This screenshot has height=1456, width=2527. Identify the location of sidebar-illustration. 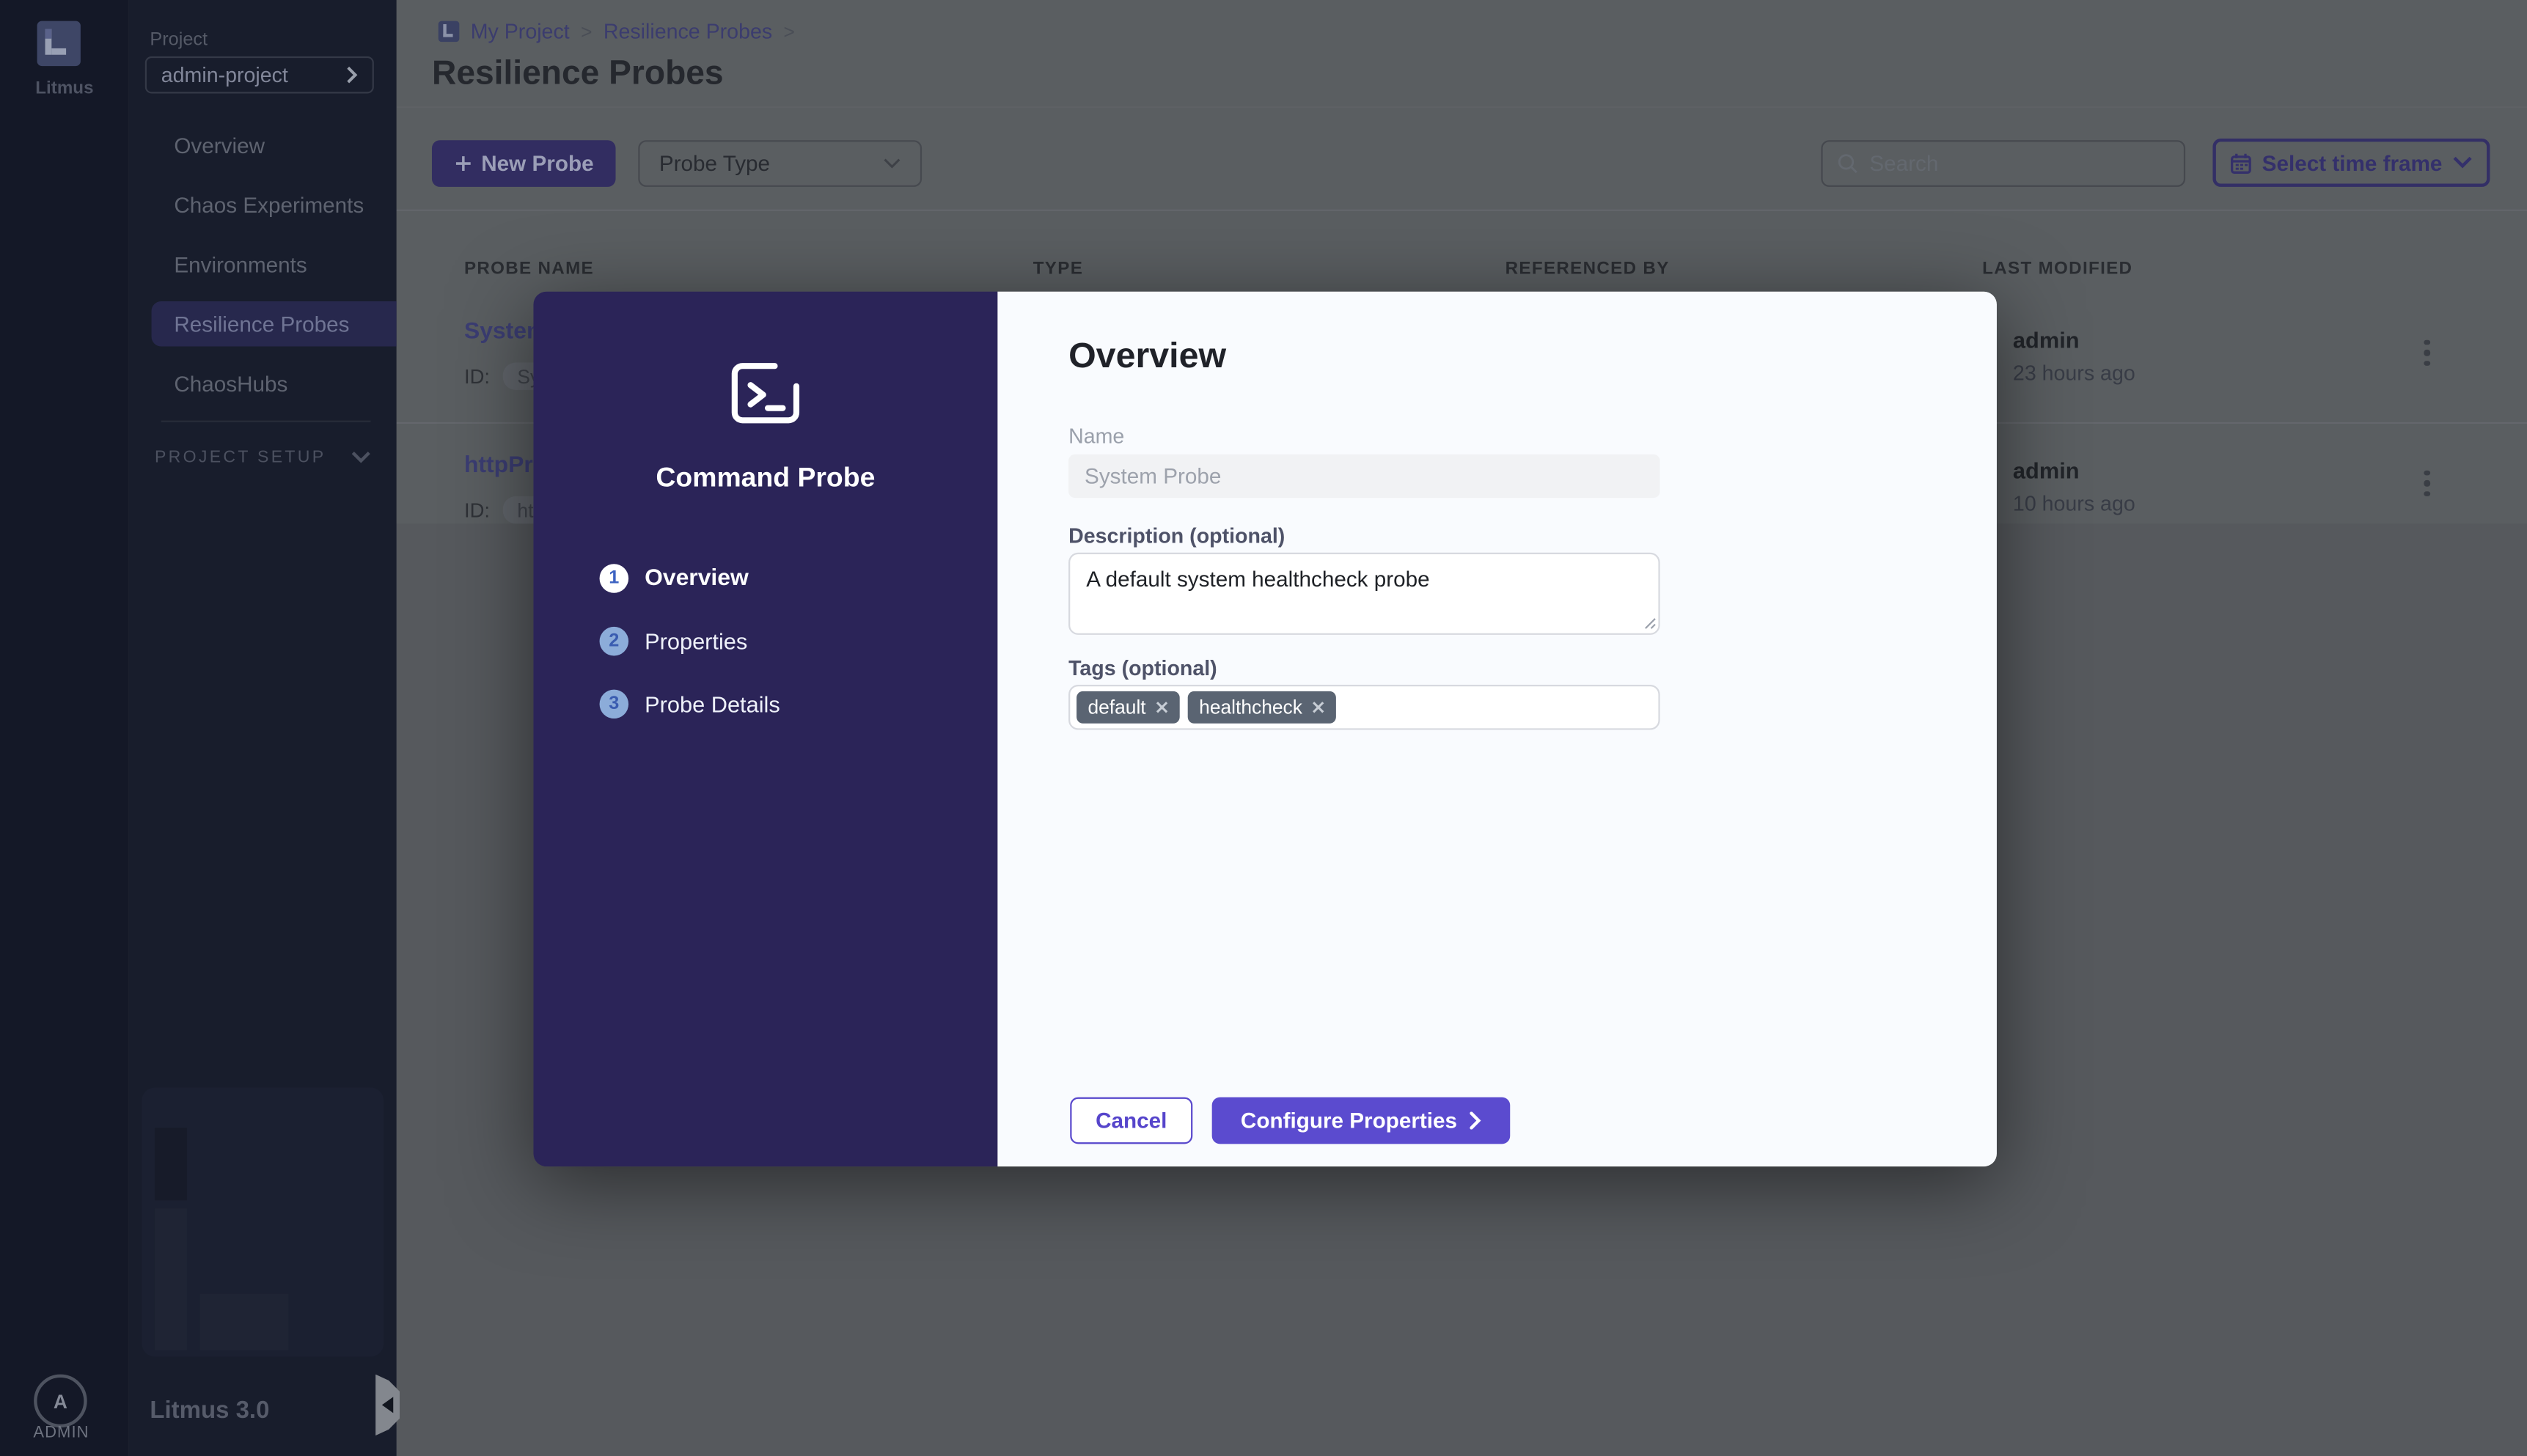
(263, 1222).